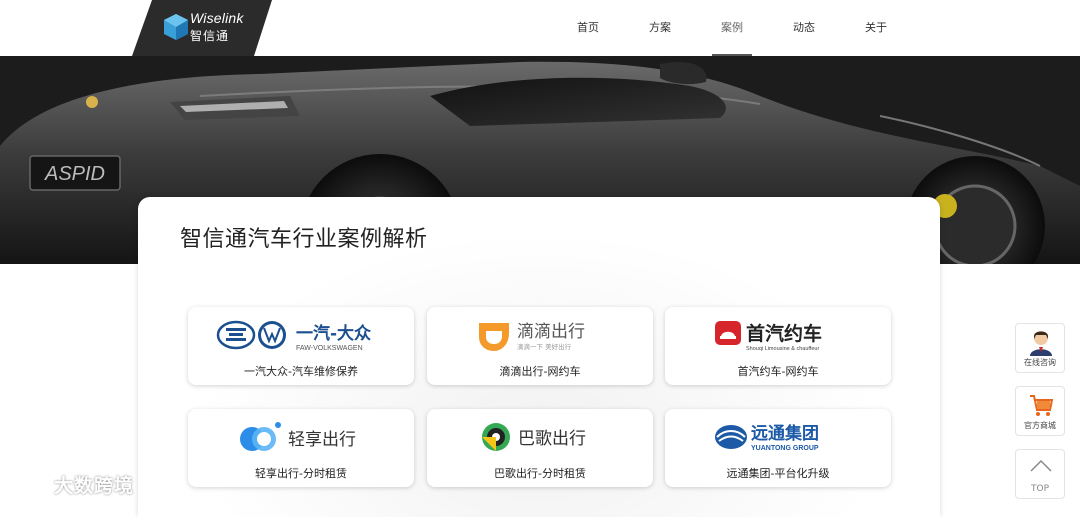 Image resolution: width=1080 pixels, height=517 pixels. I want to click on faw-vw-logo-text: 一汽-大众, so click(334, 333).